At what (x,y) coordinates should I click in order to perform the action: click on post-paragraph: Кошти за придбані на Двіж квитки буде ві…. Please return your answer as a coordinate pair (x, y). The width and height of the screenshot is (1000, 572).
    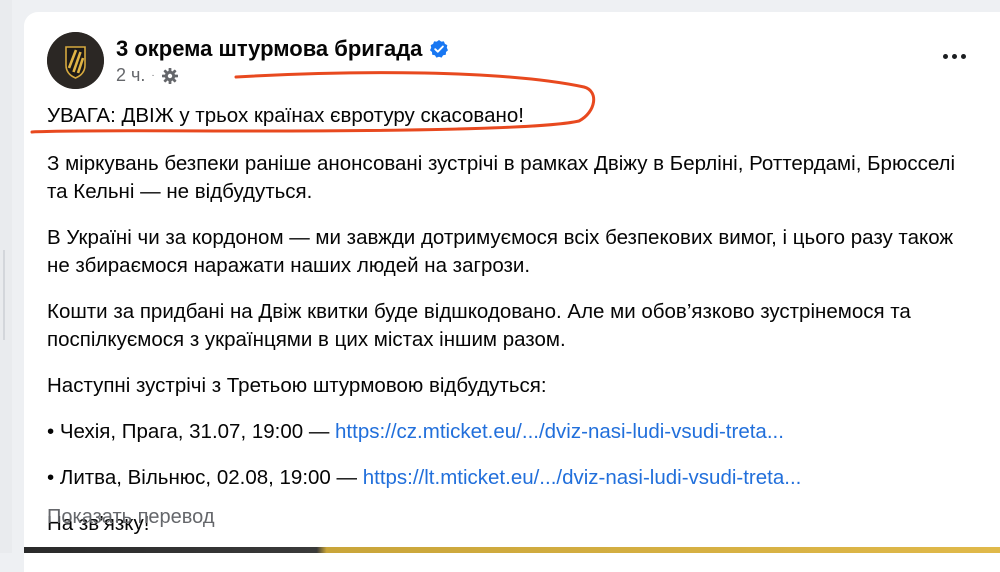
    Looking at the image, I should click on (479, 325).